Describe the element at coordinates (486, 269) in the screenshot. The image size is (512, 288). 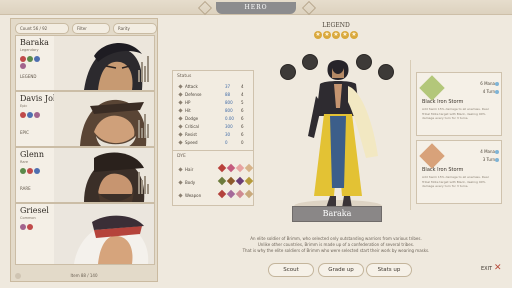
I see `exit-label: EXIT` at that location.